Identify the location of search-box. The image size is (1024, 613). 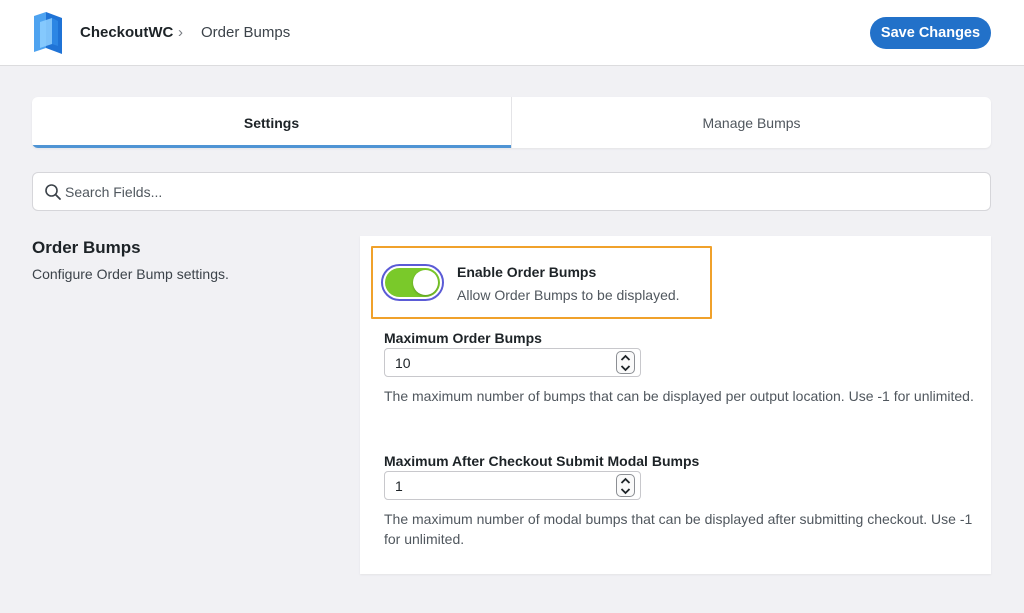
(511, 191).